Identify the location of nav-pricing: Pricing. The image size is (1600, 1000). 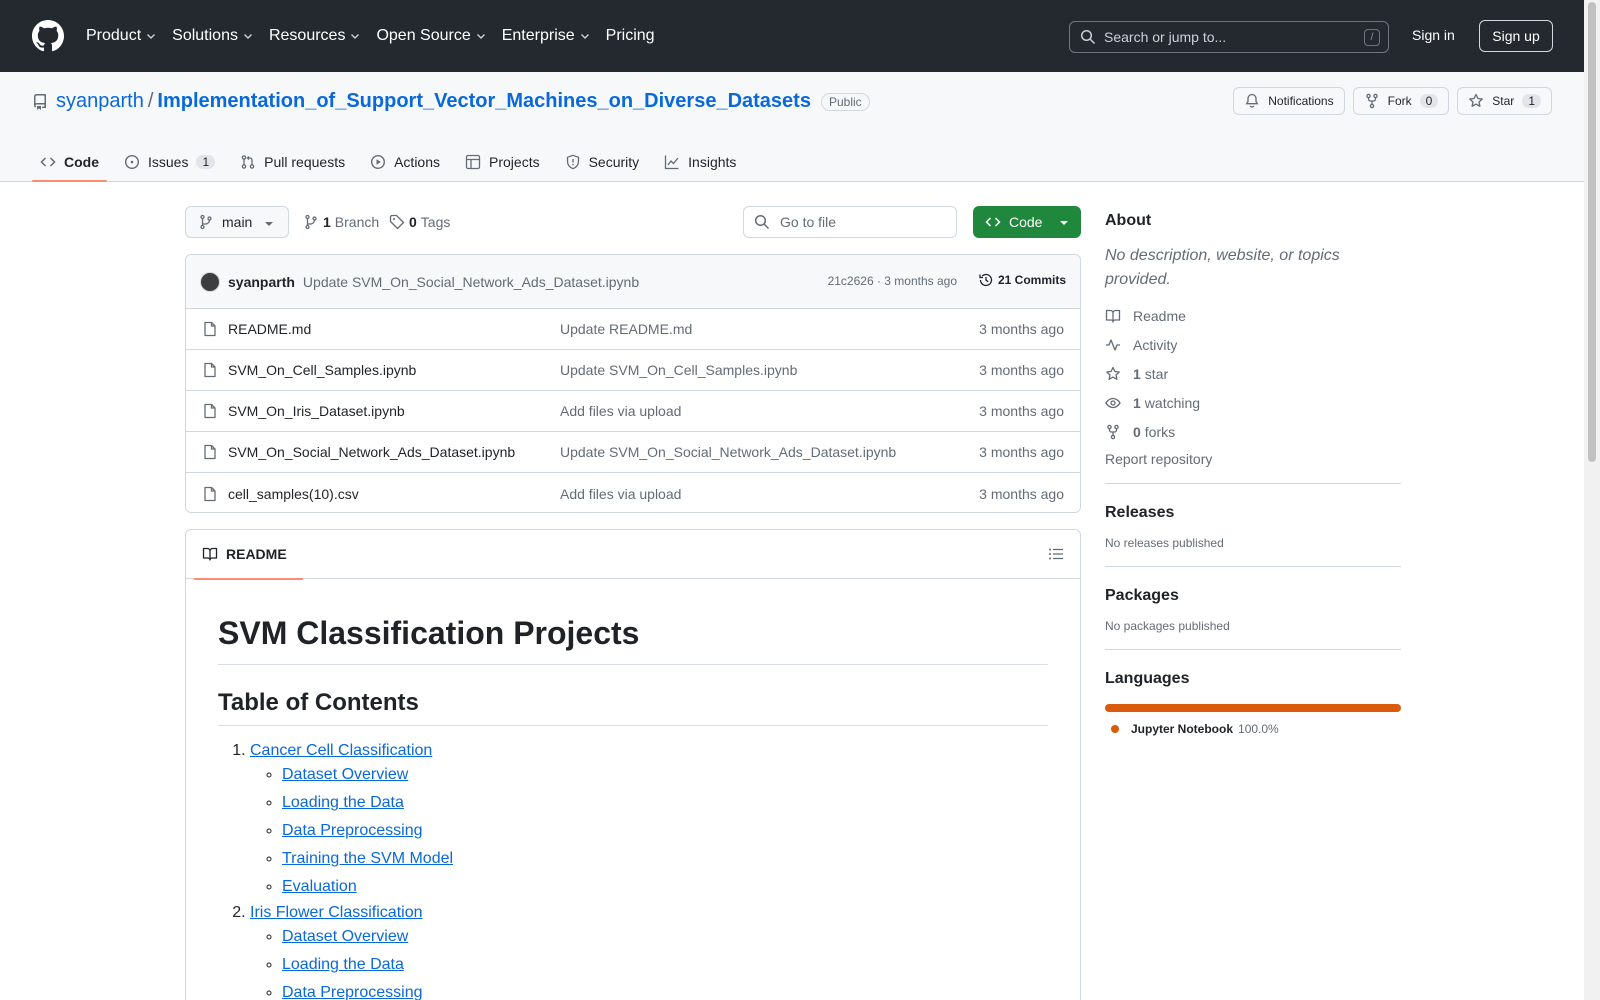
(630, 36).